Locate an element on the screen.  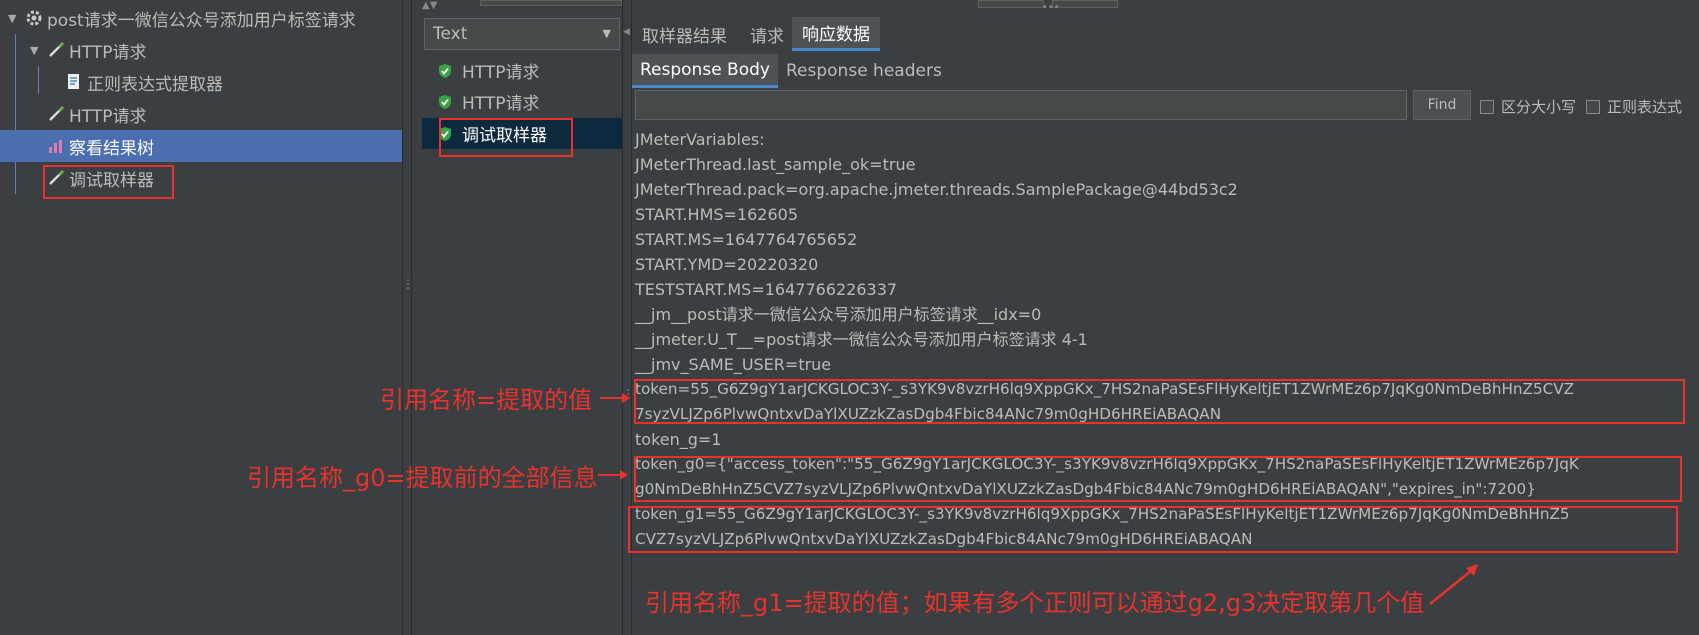
tree-node-http-request: ▼ HTTP请求 is located at coordinates (88, 50).